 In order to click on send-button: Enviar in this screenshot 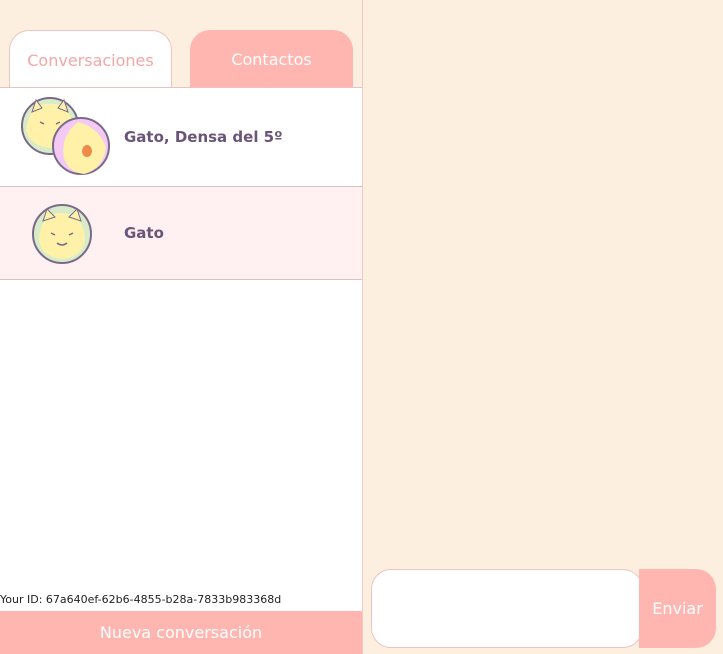, I will do `click(677, 608)`.